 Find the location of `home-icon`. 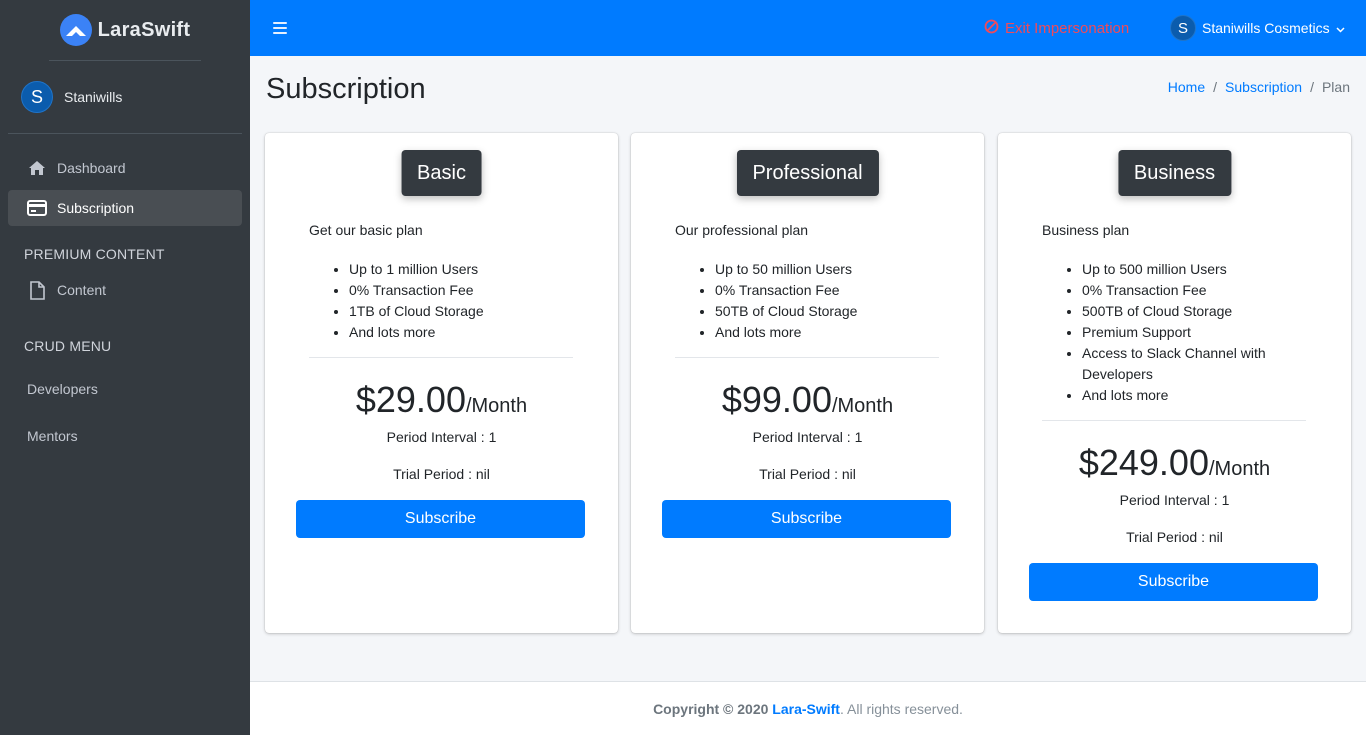

home-icon is located at coordinates (37, 168).